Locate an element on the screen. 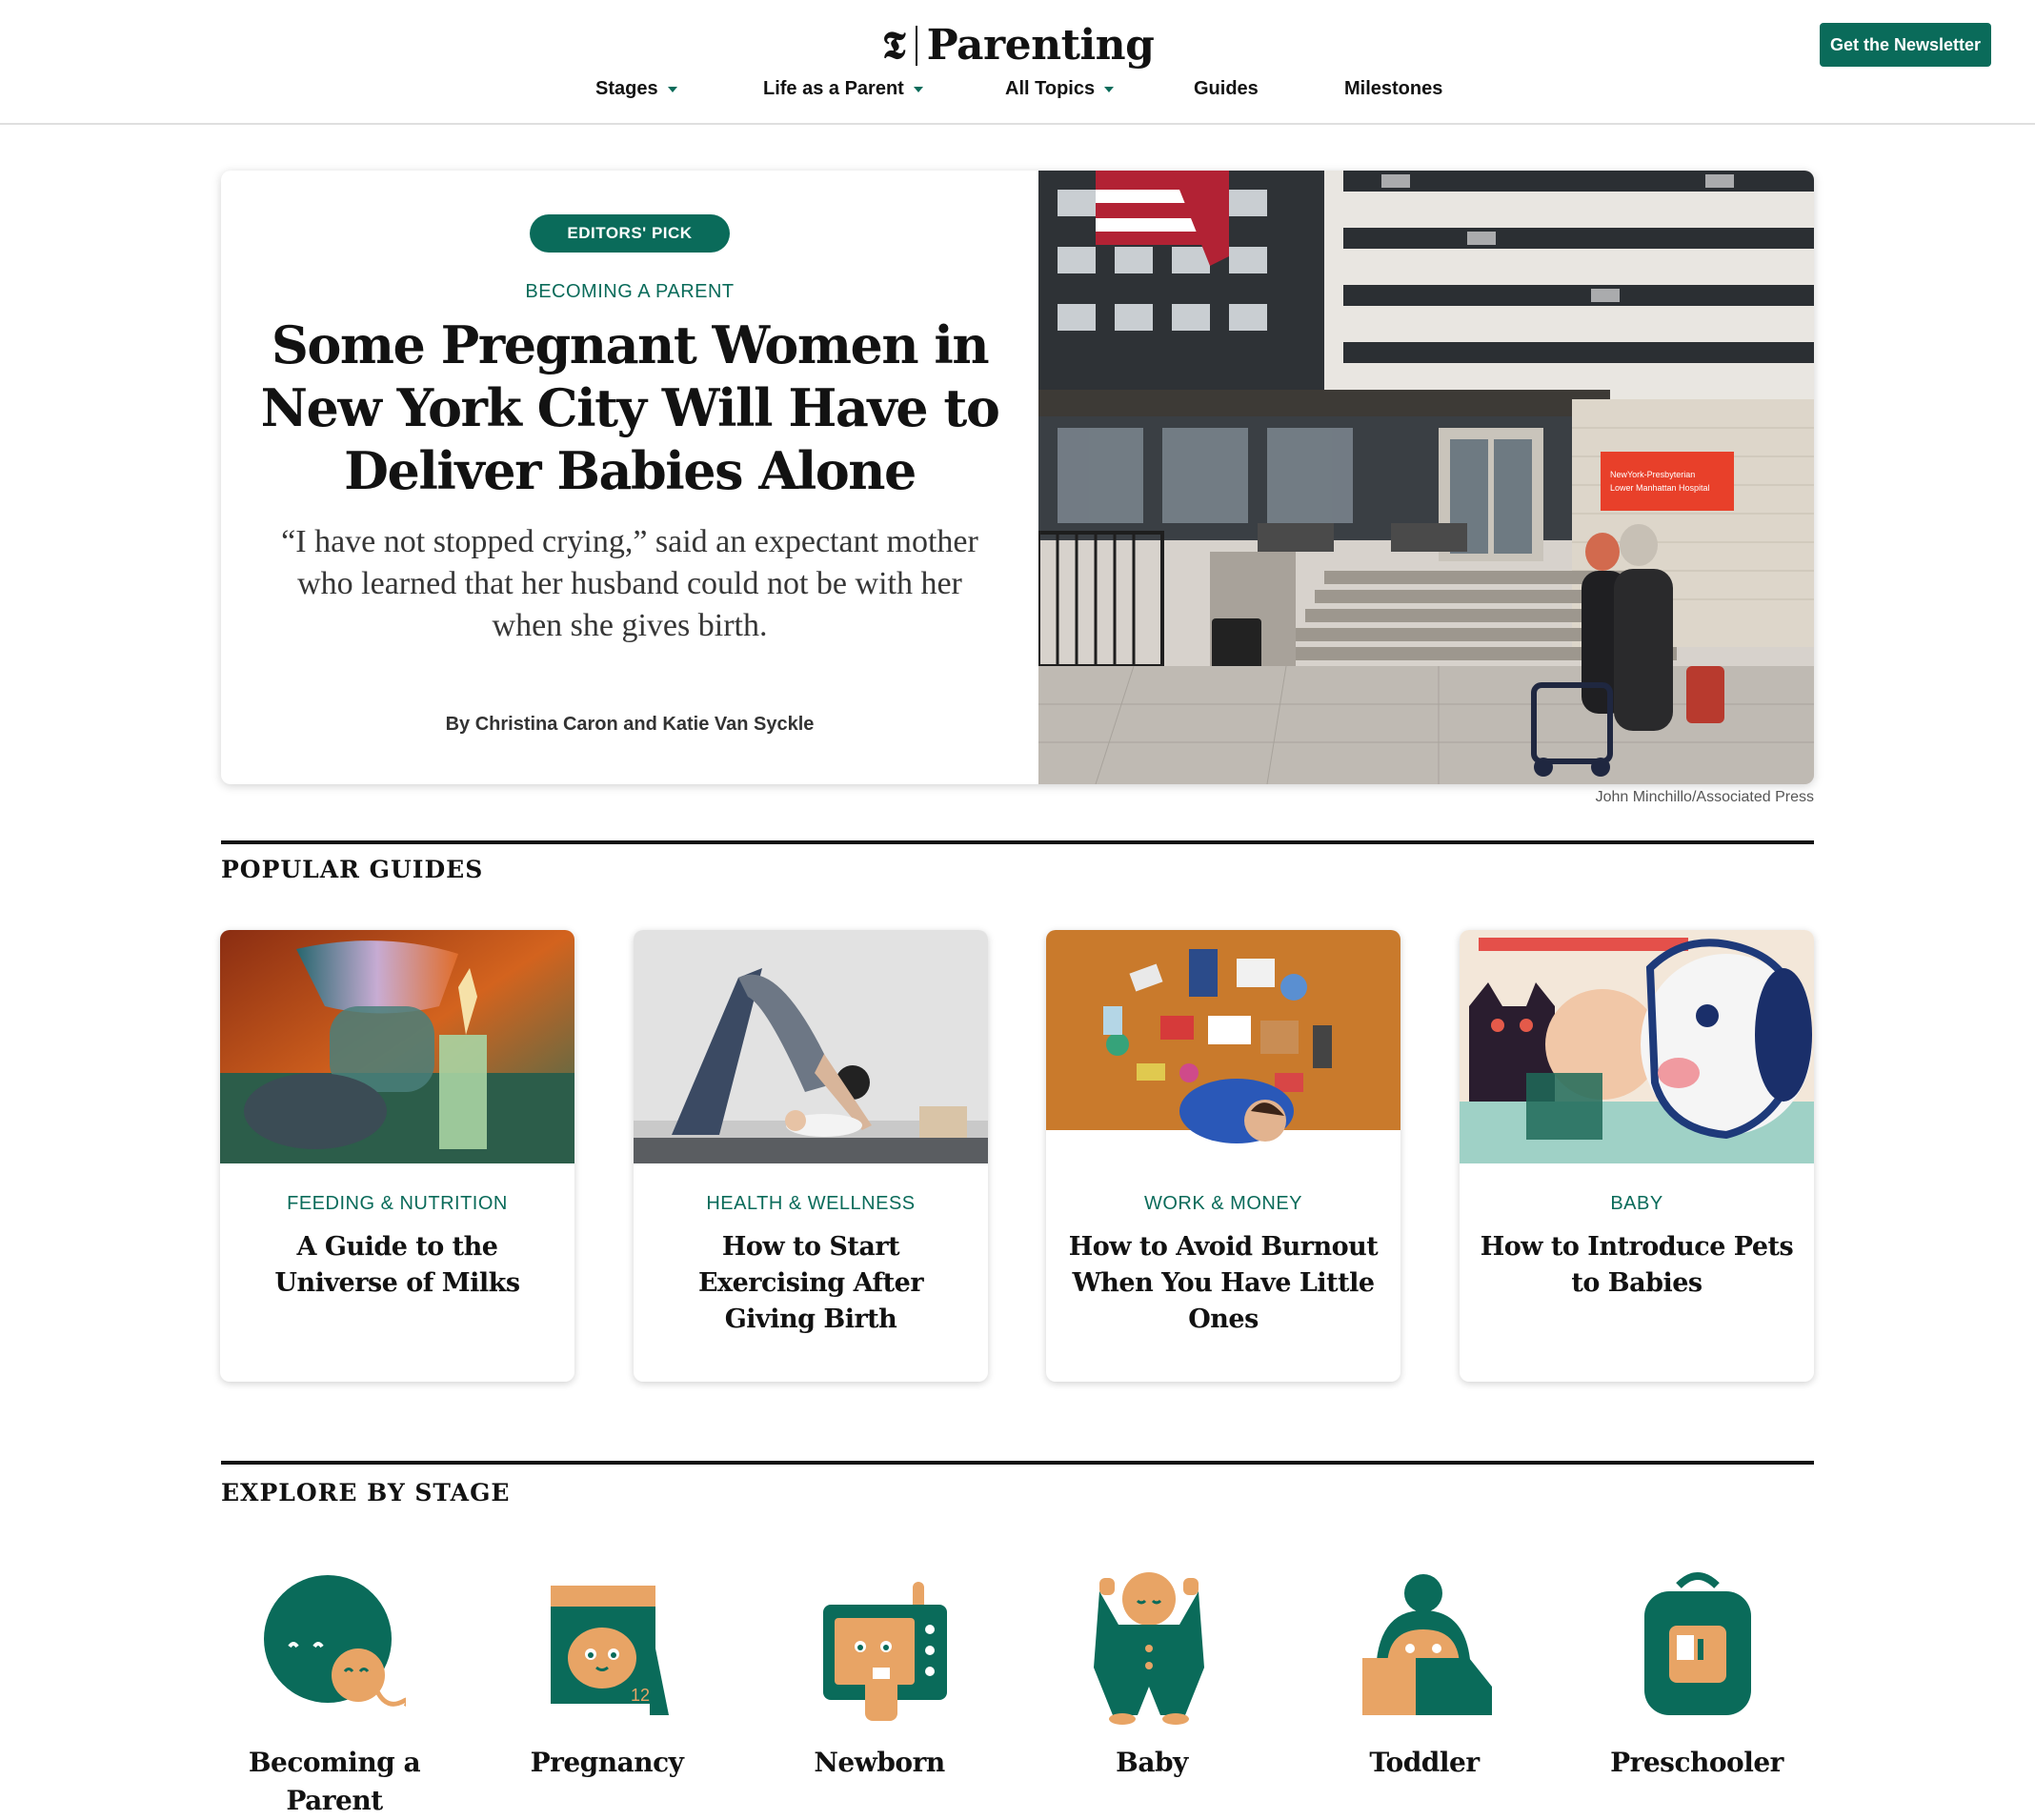  stage-label: Pregnancy is located at coordinates (607, 1762).